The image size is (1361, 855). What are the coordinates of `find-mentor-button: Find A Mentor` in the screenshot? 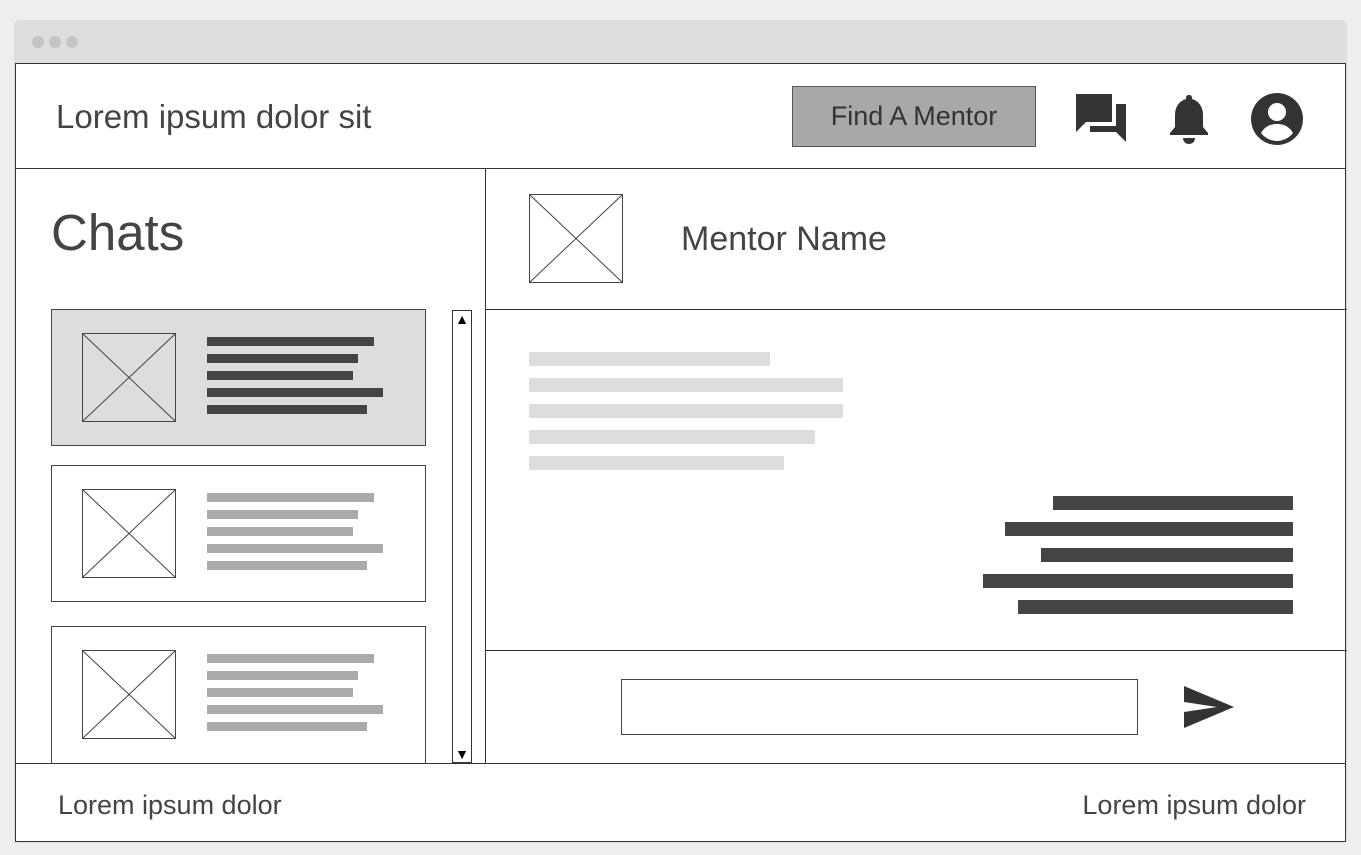 It's located at (914, 116).